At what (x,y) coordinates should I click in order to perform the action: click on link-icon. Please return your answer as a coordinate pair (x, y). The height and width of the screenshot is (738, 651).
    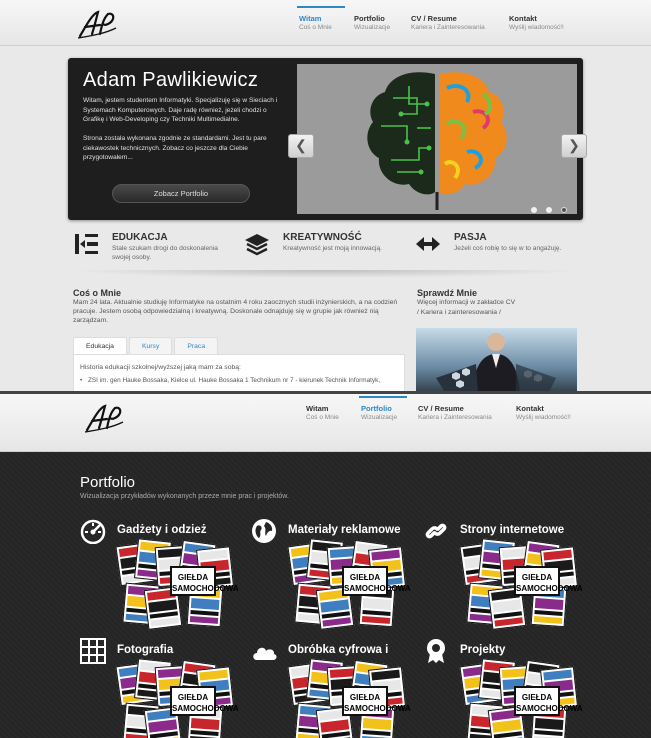
    Looking at the image, I should click on (436, 531).